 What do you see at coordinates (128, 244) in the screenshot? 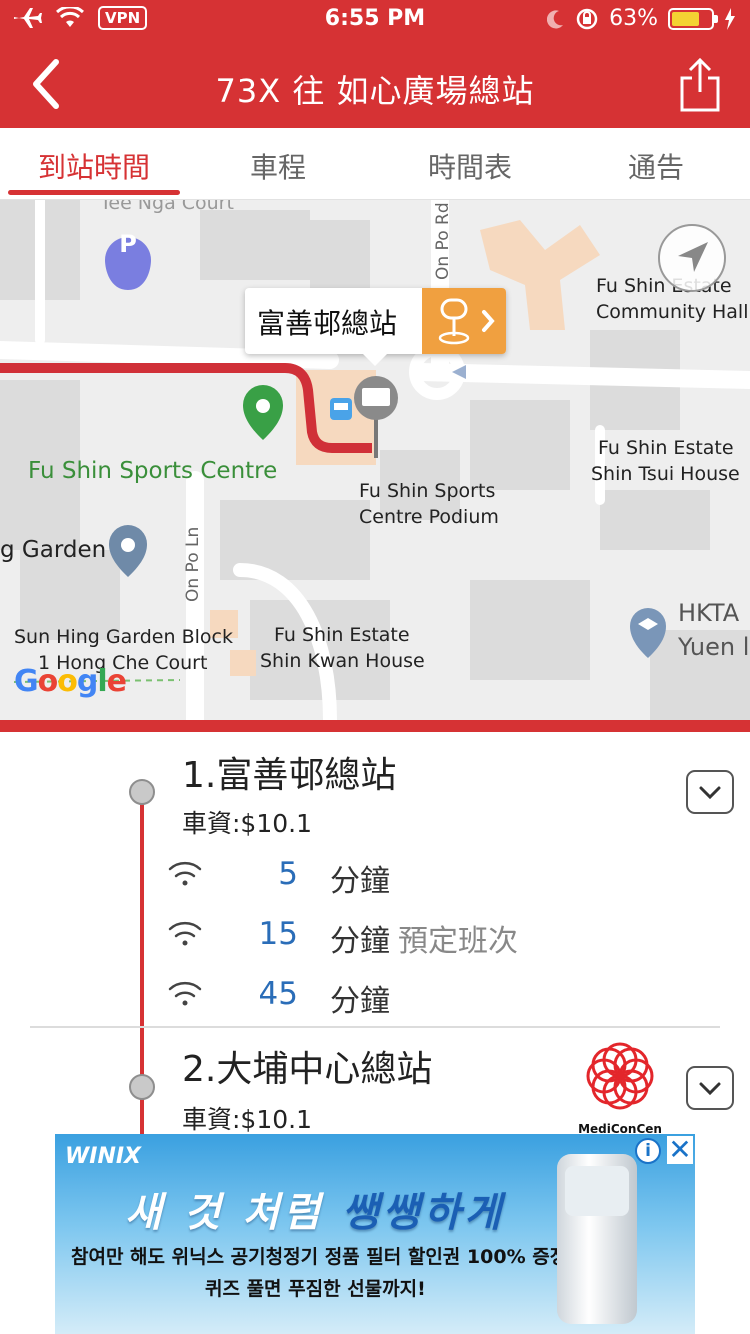
I see `svg-text: P` at bounding box center [128, 244].